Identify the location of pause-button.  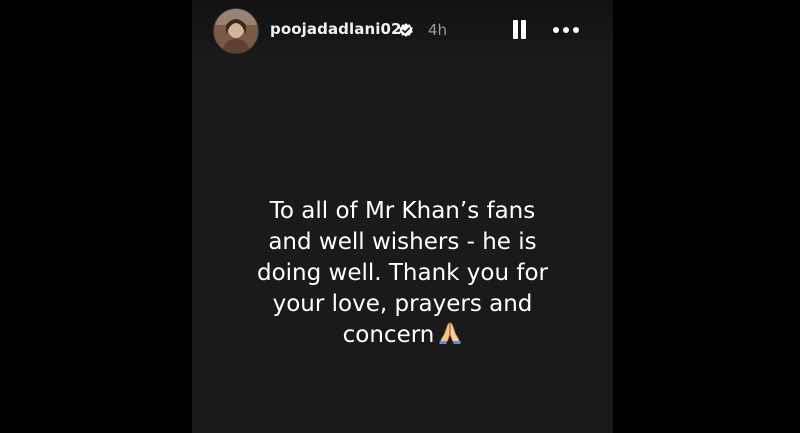
(519, 30).